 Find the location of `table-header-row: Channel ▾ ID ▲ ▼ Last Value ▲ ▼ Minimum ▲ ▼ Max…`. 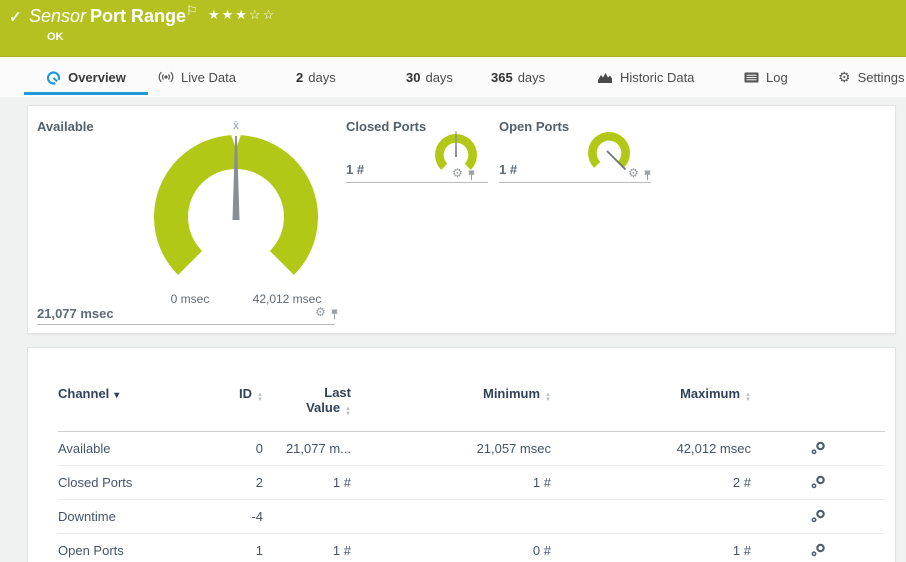

table-header-row: Channel ▾ ID ▲ ▼ Last Value ▲ ▼ Minimum ▲ ▼ Max… is located at coordinates (471, 408).